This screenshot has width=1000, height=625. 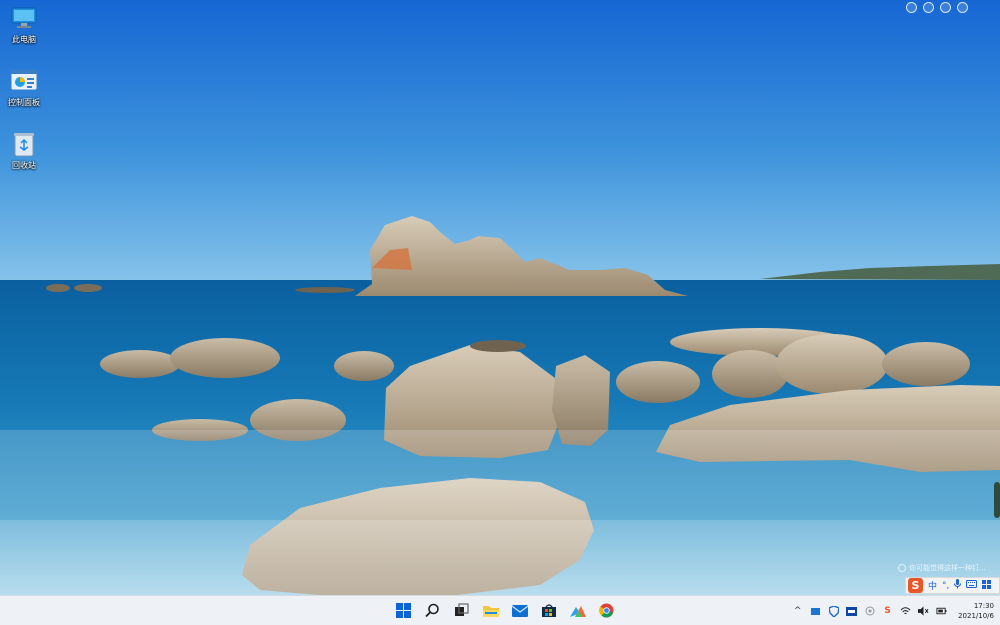 What do you see at coordinates (869, 611) in the screenshot?
I see `network-adapter-icon` at bounding box center [869, 611].